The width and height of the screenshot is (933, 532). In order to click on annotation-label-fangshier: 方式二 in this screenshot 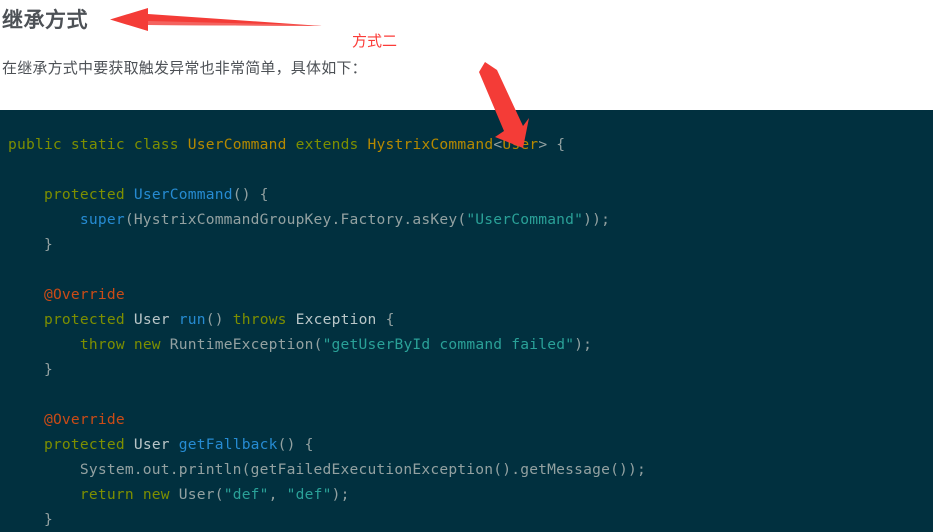, I will do `click(375, 41)`.